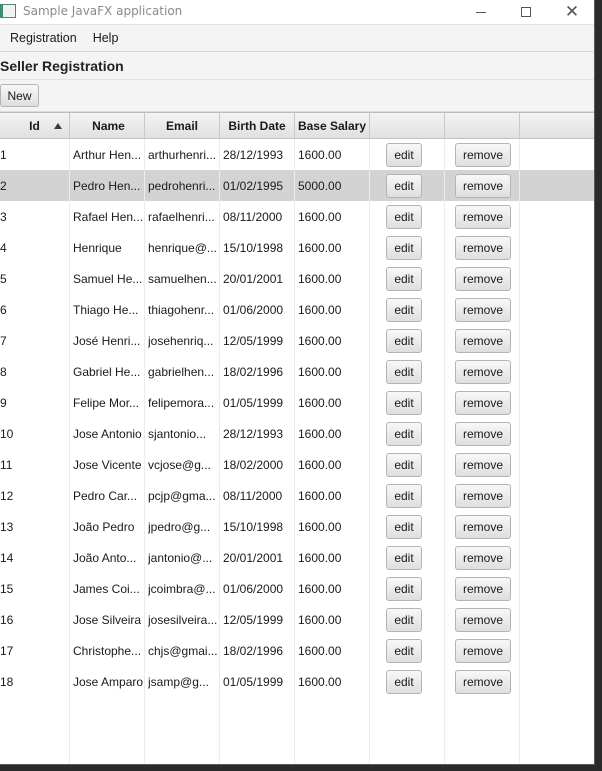 This screenshot has width=602, height=771. I want to click on column-header-name: Name, so click(107, 126).